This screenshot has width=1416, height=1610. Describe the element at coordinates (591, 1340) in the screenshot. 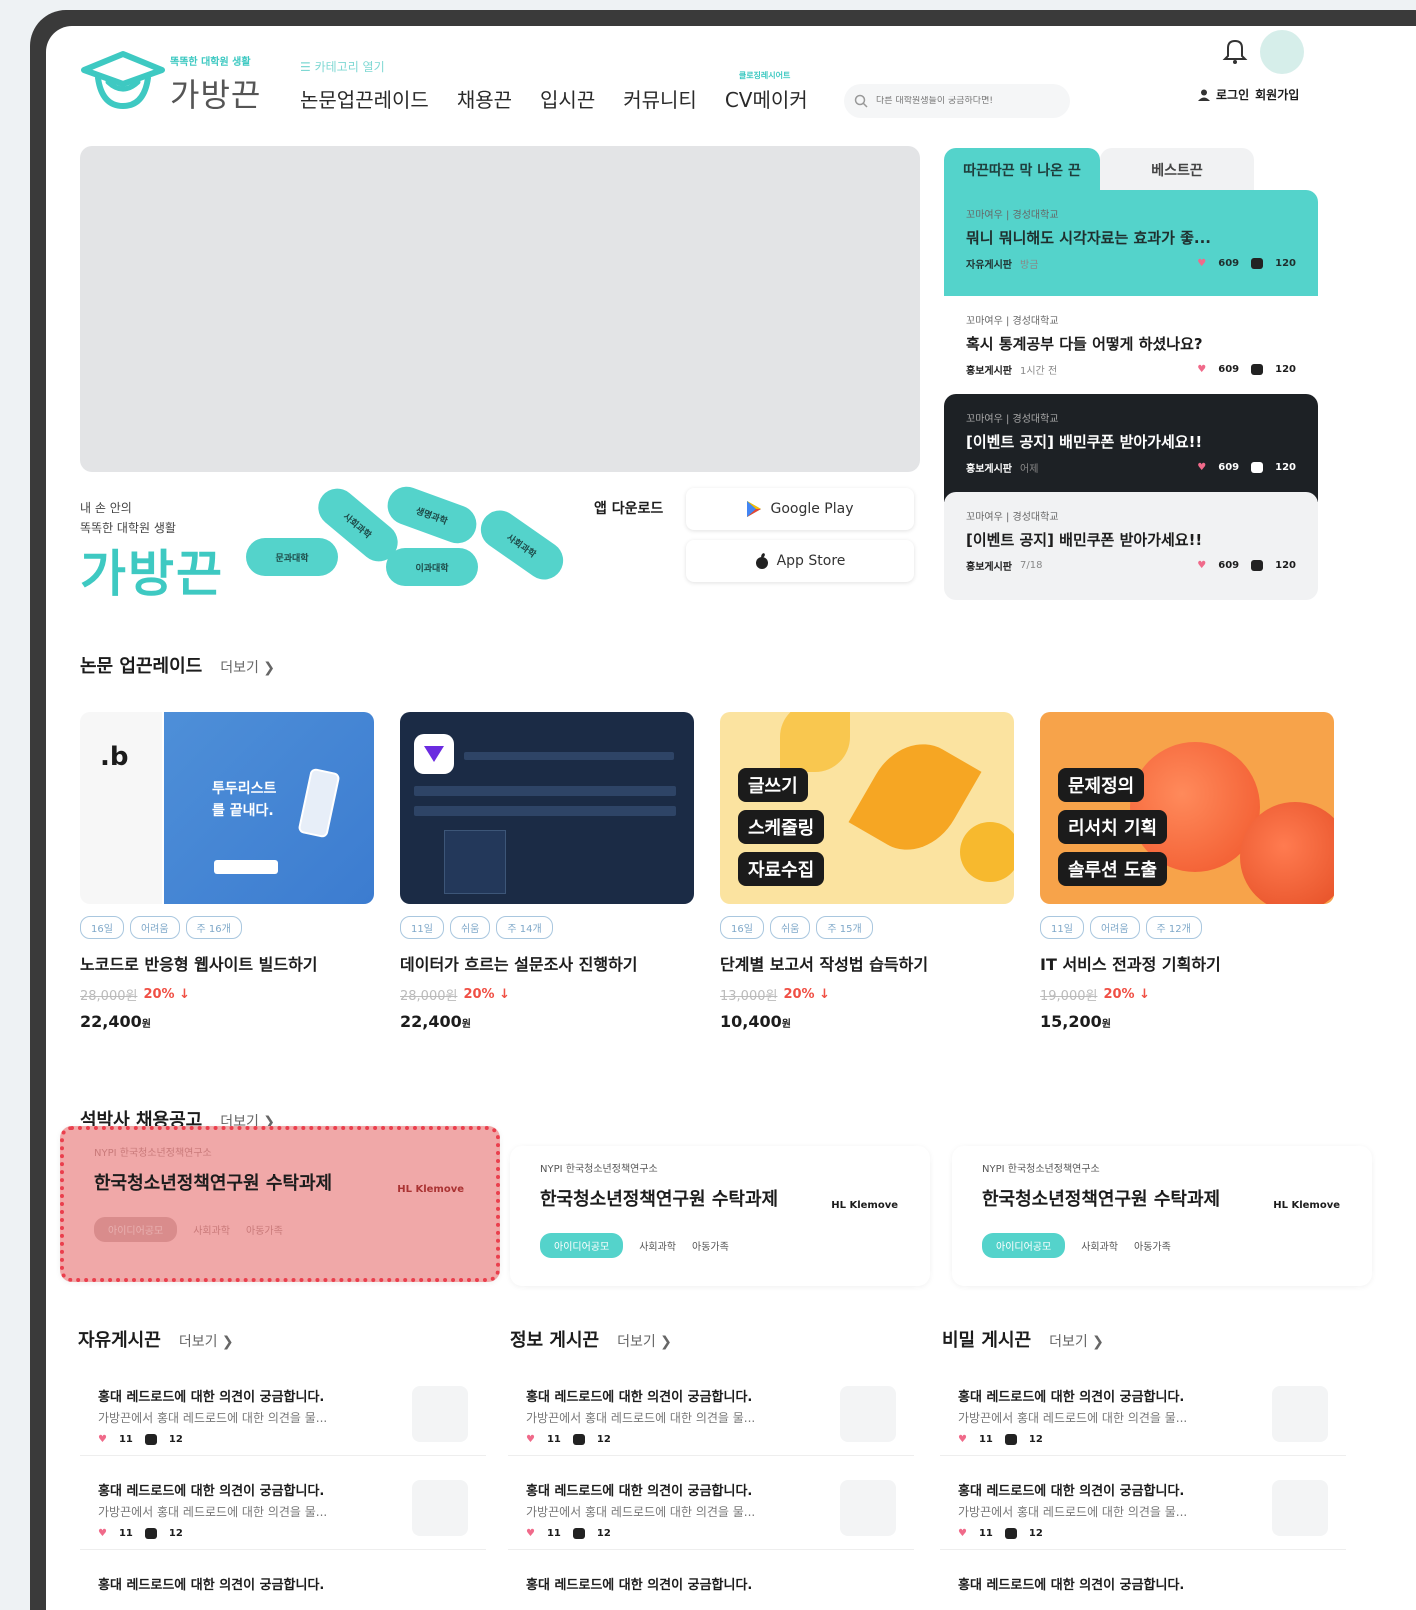

I see `section-title-info-board: 정보 게시끈 더보기 ❯` at that location.